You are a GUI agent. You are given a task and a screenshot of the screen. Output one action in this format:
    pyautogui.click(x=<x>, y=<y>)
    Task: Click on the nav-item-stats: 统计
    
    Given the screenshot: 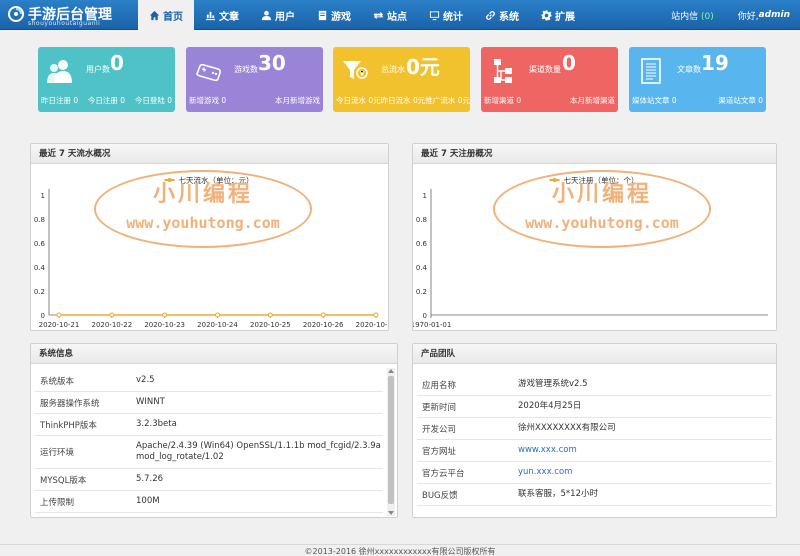 What is the action you would take?
    pyautogui.click(x=446, y=15)
    